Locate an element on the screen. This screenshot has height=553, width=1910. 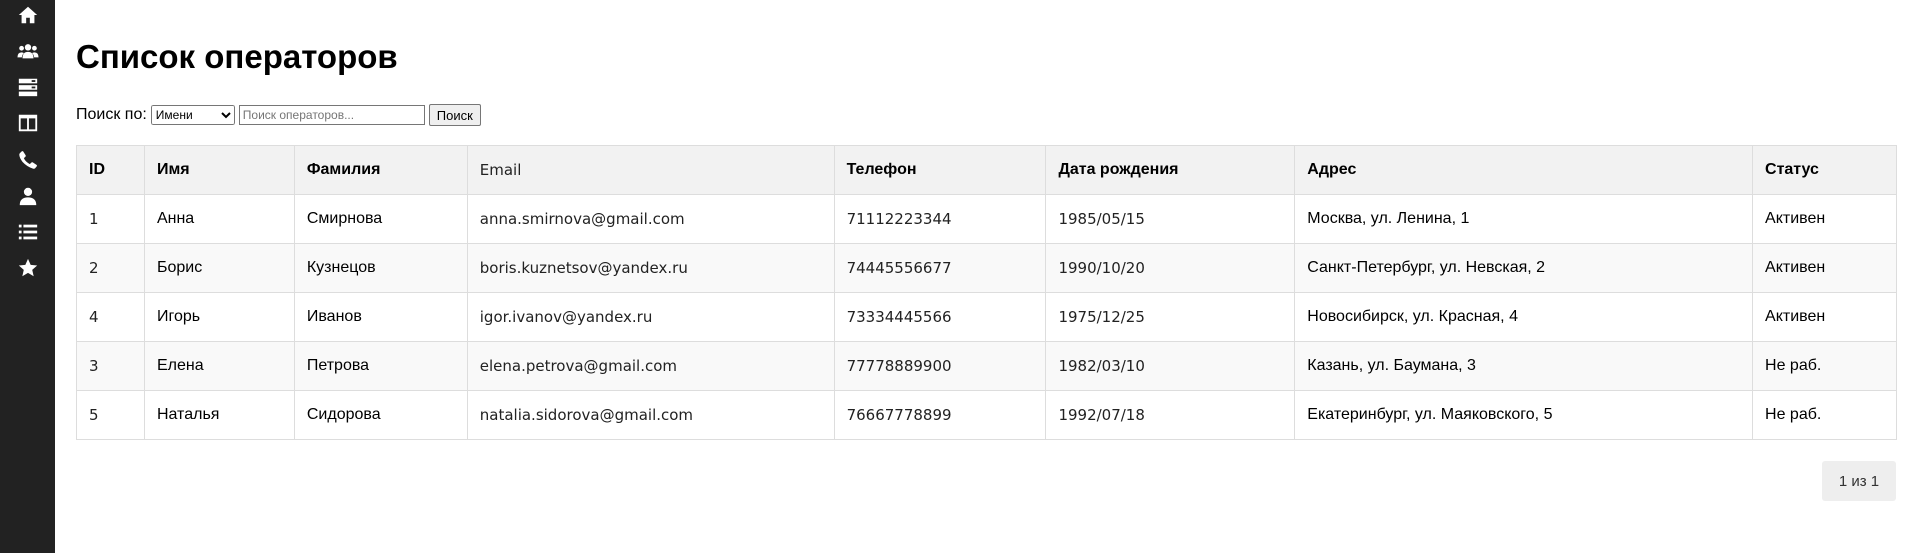
cell-phone: 76667778899 is located at coordinates (940, 415).